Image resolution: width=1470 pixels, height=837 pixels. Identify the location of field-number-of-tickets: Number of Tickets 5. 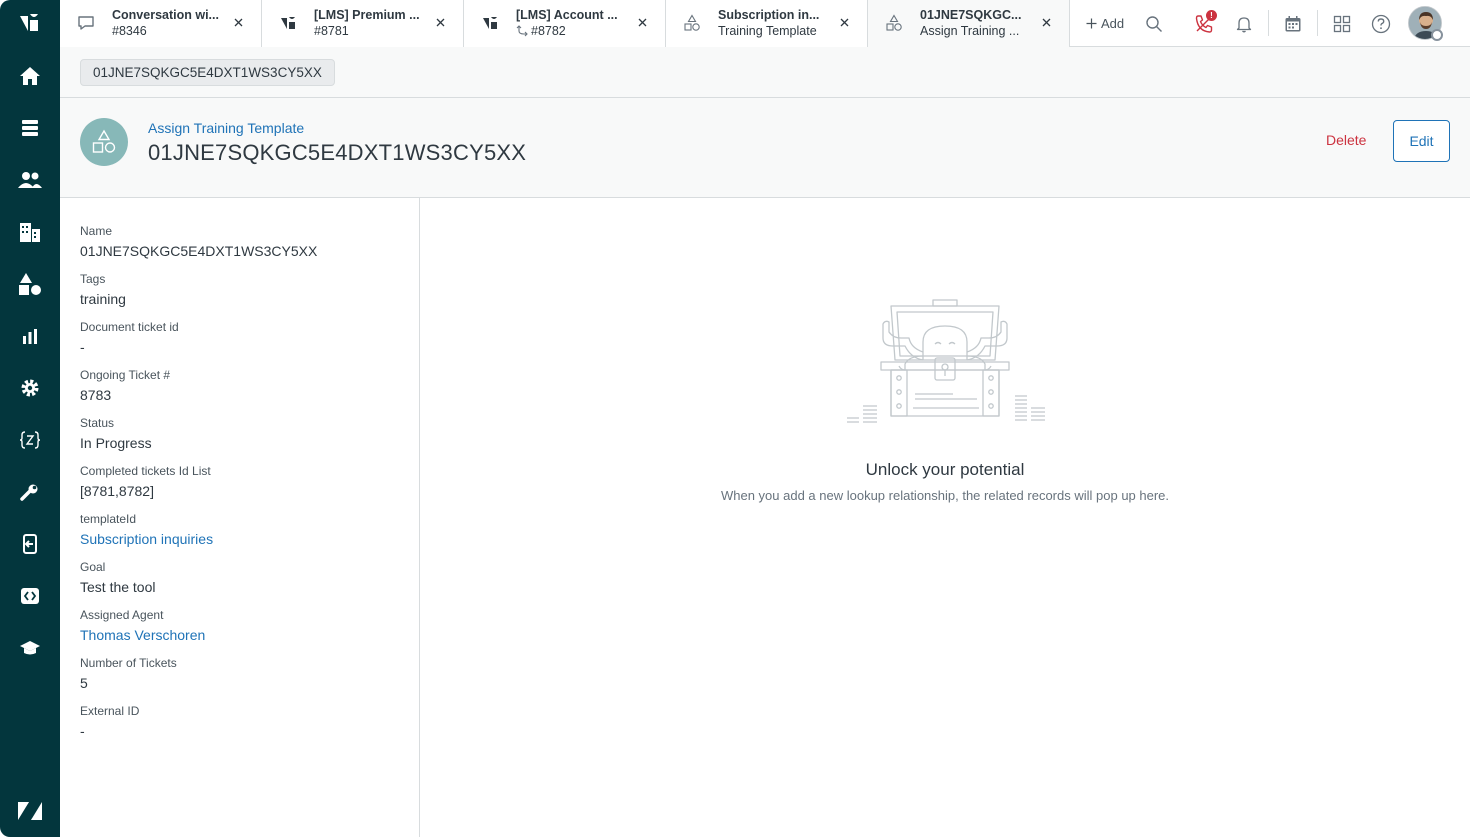
(240, 675).